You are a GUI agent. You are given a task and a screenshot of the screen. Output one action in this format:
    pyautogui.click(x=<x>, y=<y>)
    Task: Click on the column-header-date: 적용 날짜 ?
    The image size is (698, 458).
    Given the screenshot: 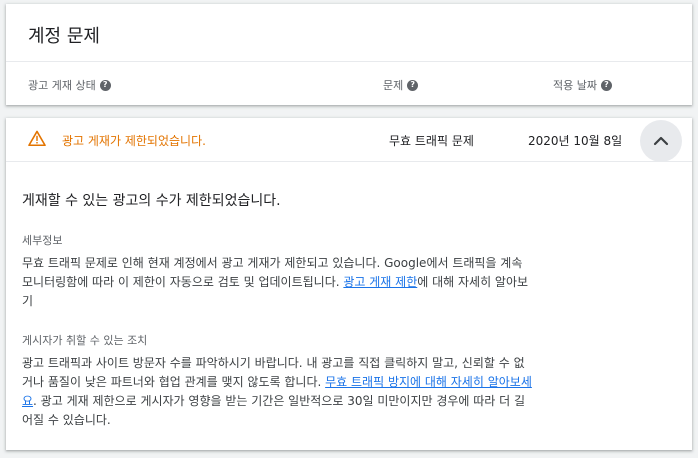 What is the action you would take?
    pyautogui.click(x=582, y=85)
    